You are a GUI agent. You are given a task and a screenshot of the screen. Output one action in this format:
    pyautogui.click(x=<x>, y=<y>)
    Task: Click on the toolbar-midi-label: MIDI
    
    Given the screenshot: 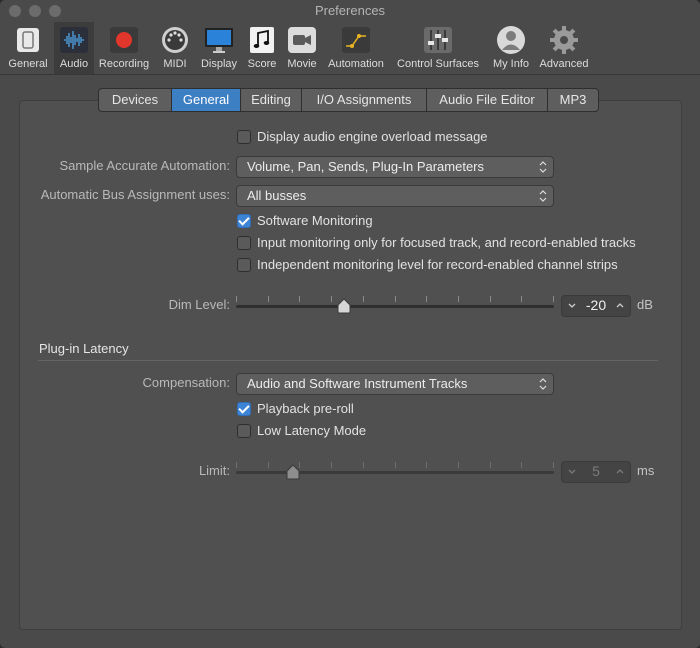 What is the action you would take?
    pyautogui.click(x=175, y=64)
    